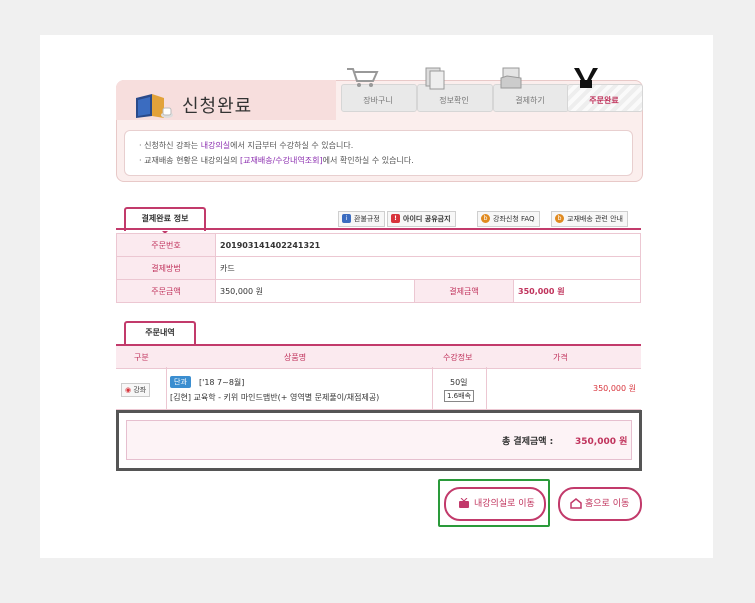 The image size is (755, 603). Describe the element at coordinates (531, 89) in the screenshot. I see `step-payment: 결제하기` at that location.